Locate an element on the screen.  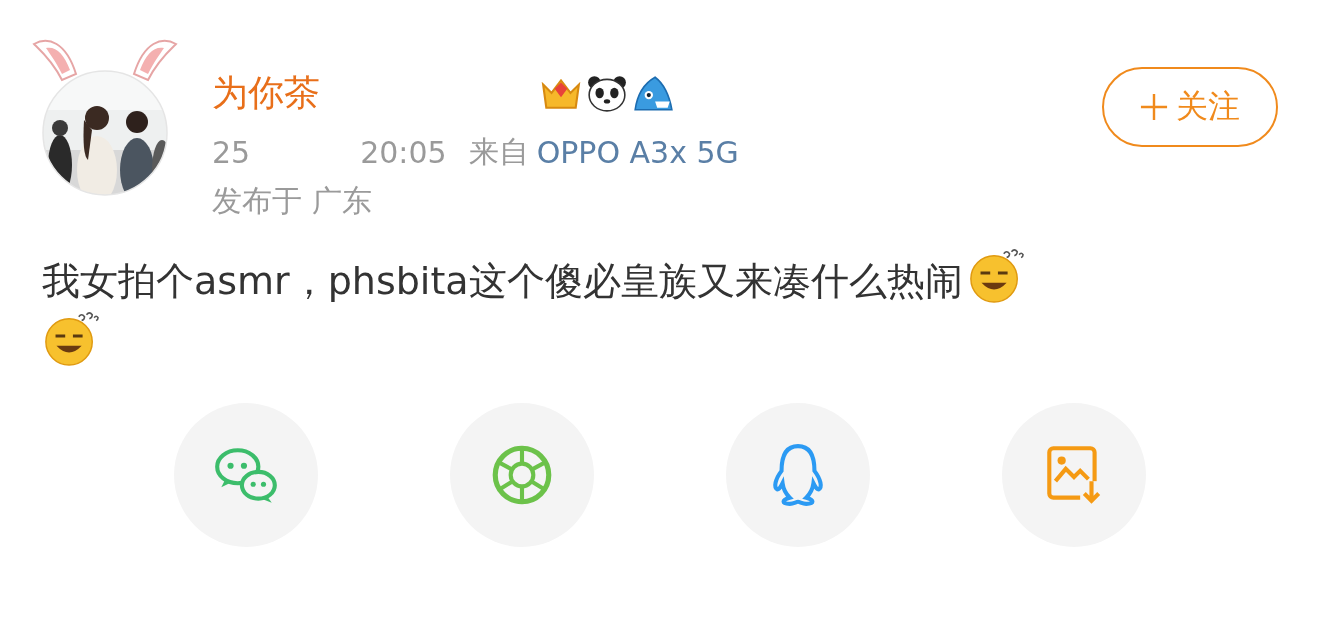
post-text: 我女拍个asmr，phsbita这个傻必皇族又来凑什么热闹 is located at coordinates (502, 281).